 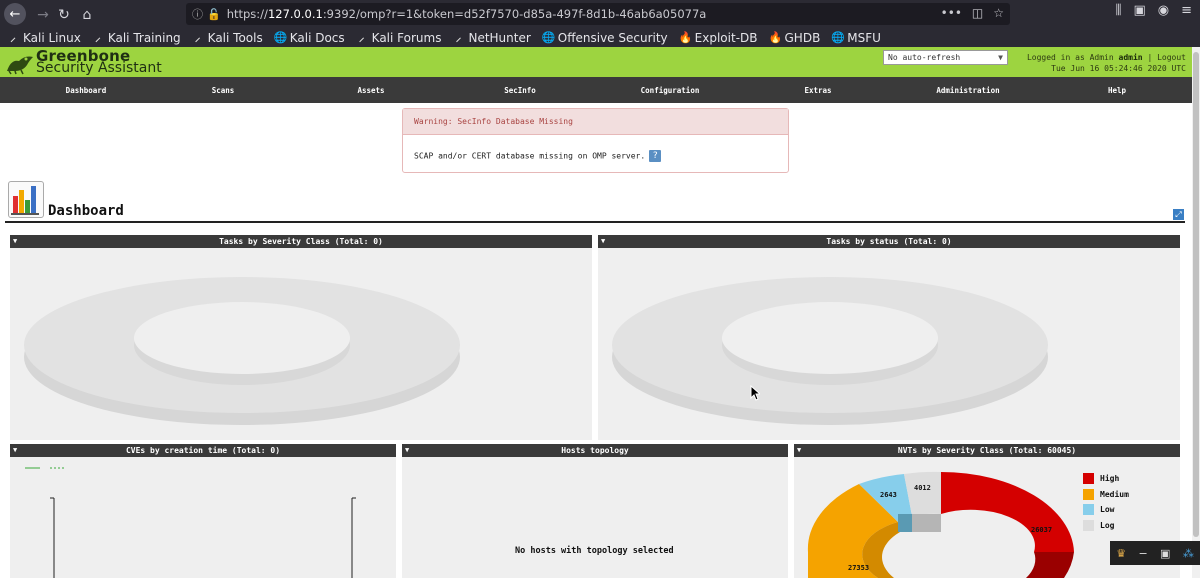 What do you see at coordinates (945, 57) in the screenshot?
I see `auto-refresh-select: No auto-refresh ▼` at bounding box center [945, 57].